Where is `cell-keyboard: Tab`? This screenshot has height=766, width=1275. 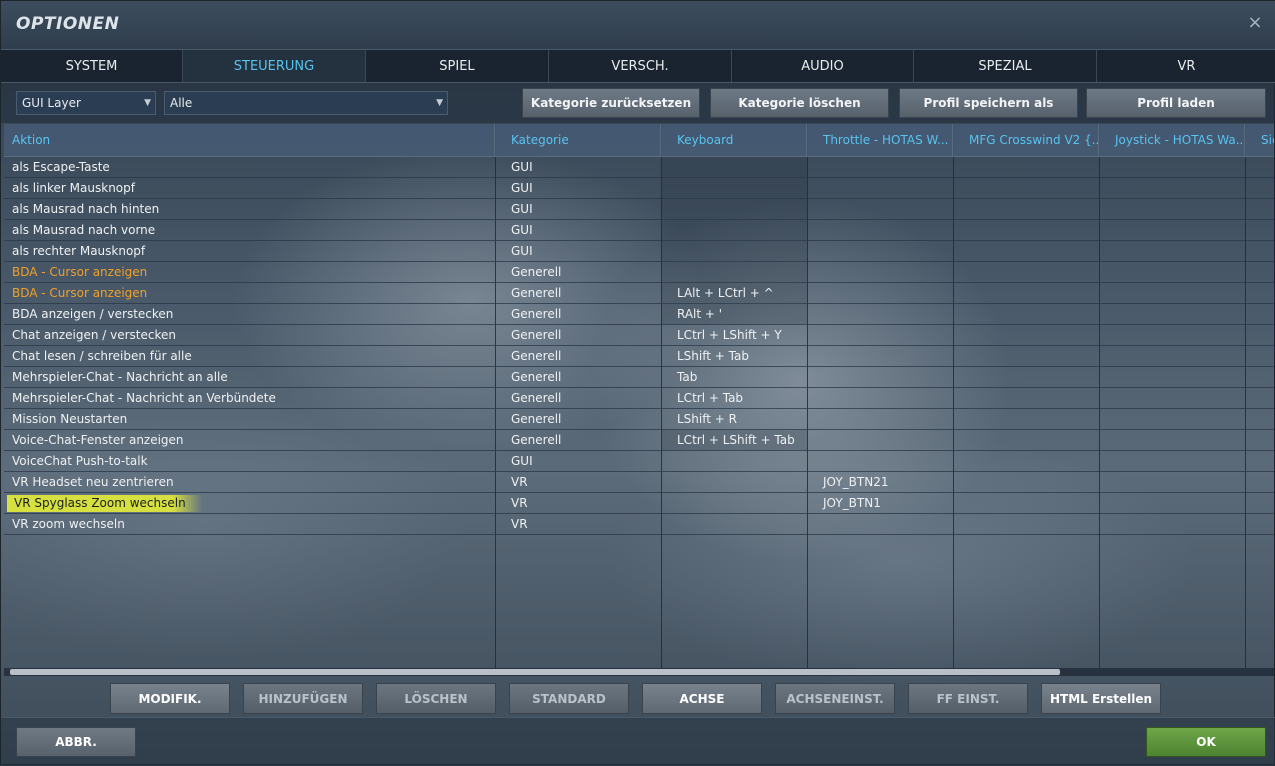 cell-keyboard: Tab is located at coordinates (738, 377).